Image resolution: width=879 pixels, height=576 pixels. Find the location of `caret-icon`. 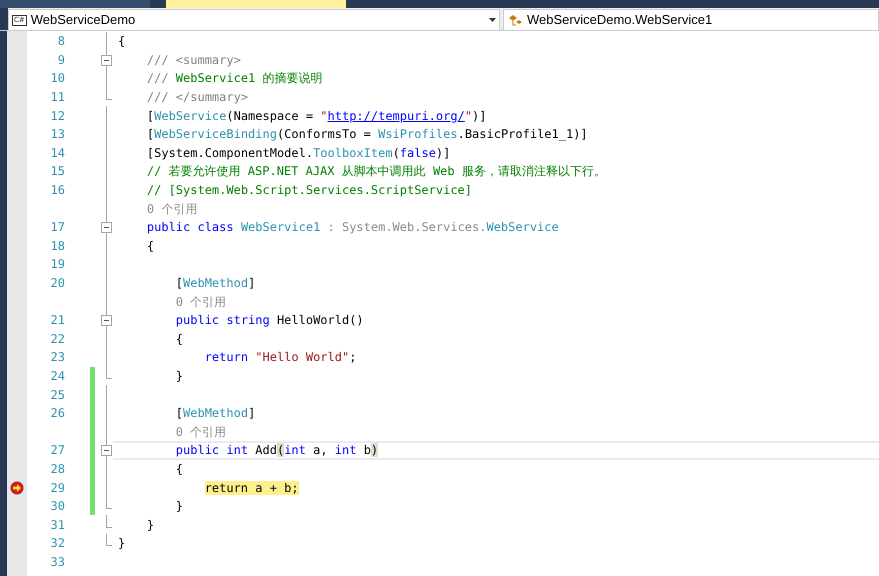

caret-icon is located at coordinates (492, 20).